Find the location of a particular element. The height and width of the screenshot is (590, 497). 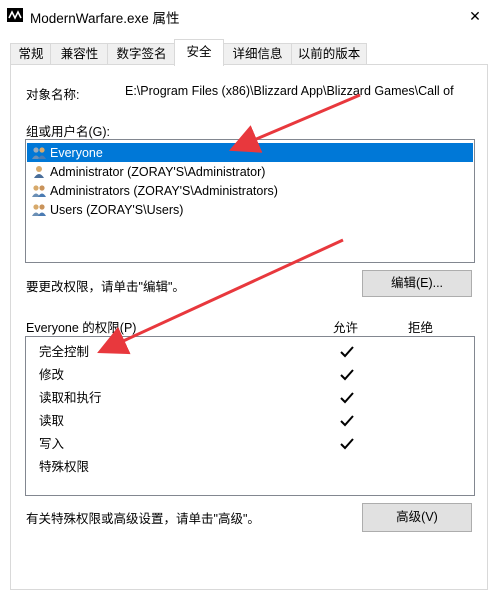

annotation-arrow-full-control is located at coordinates (220, 296).